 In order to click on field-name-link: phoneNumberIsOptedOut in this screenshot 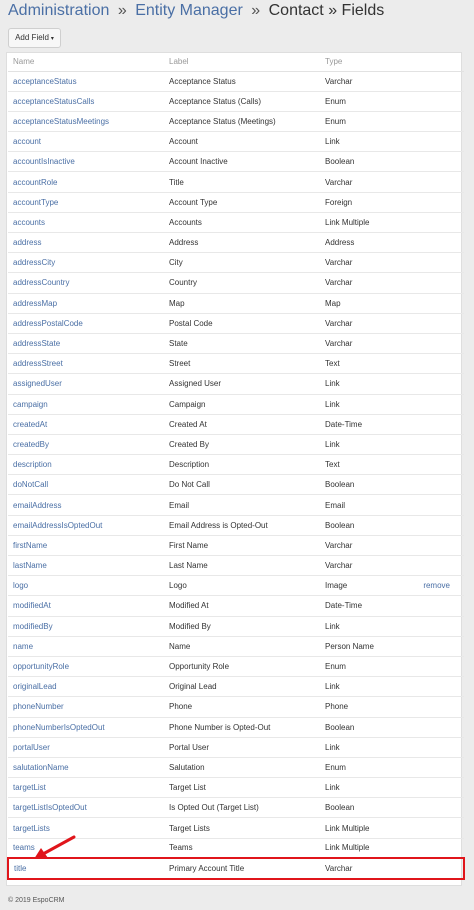, I will do `click(59, 727)`.